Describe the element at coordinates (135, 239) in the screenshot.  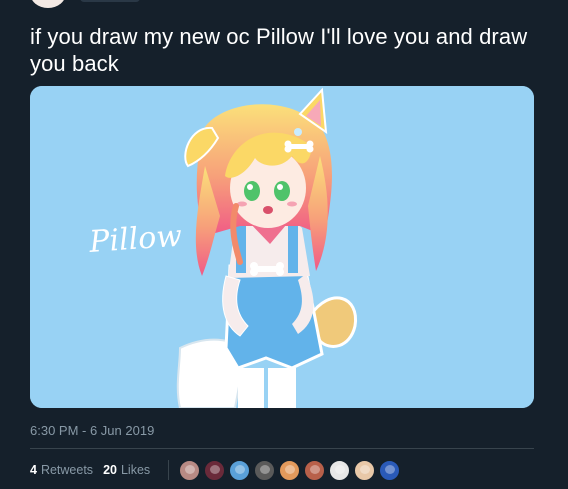
I see `image-caption: Pillow` at that location.